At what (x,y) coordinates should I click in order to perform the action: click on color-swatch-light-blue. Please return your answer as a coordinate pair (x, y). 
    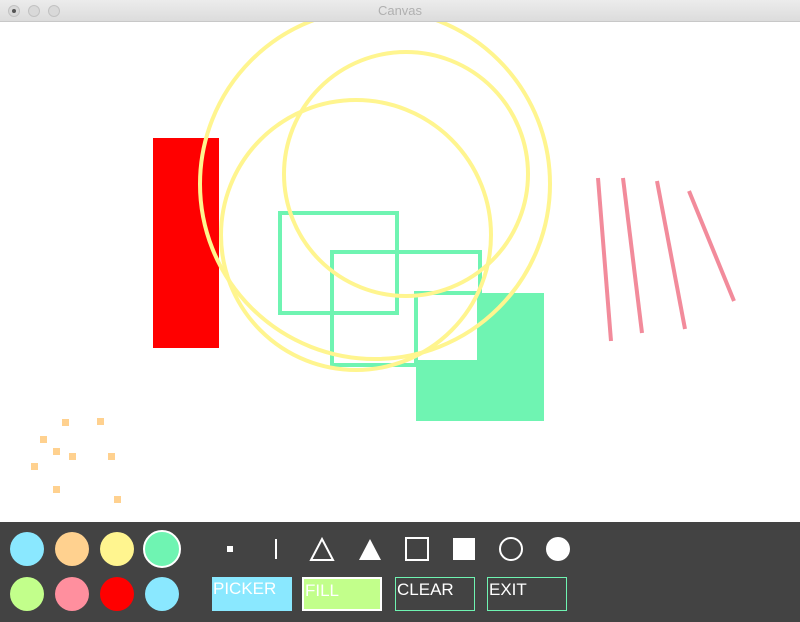
    Looking at the image, I should click on (27, 549).